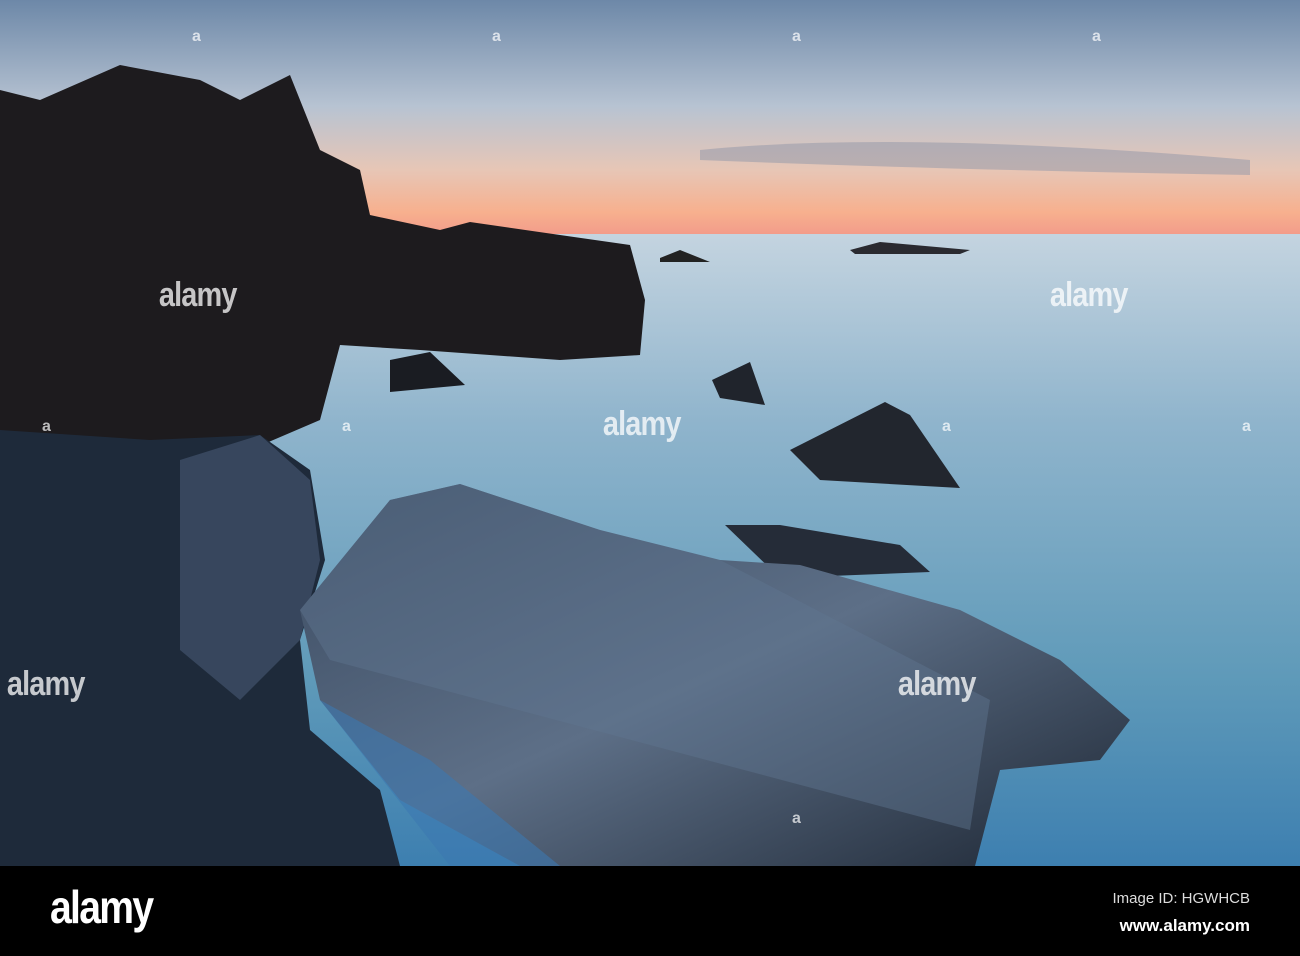 The width and height of the screenshot is (1300, 956). What do you see at coordinates (102, 907) in the screenshot?
I see `alamy-logo: alamy` at bounding box center [102, 907].